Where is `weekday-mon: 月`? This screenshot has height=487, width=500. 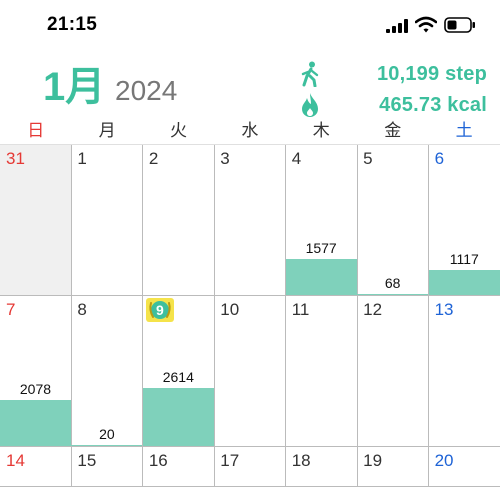 weekday-mon: 月 is located at coordinates (107, 130).